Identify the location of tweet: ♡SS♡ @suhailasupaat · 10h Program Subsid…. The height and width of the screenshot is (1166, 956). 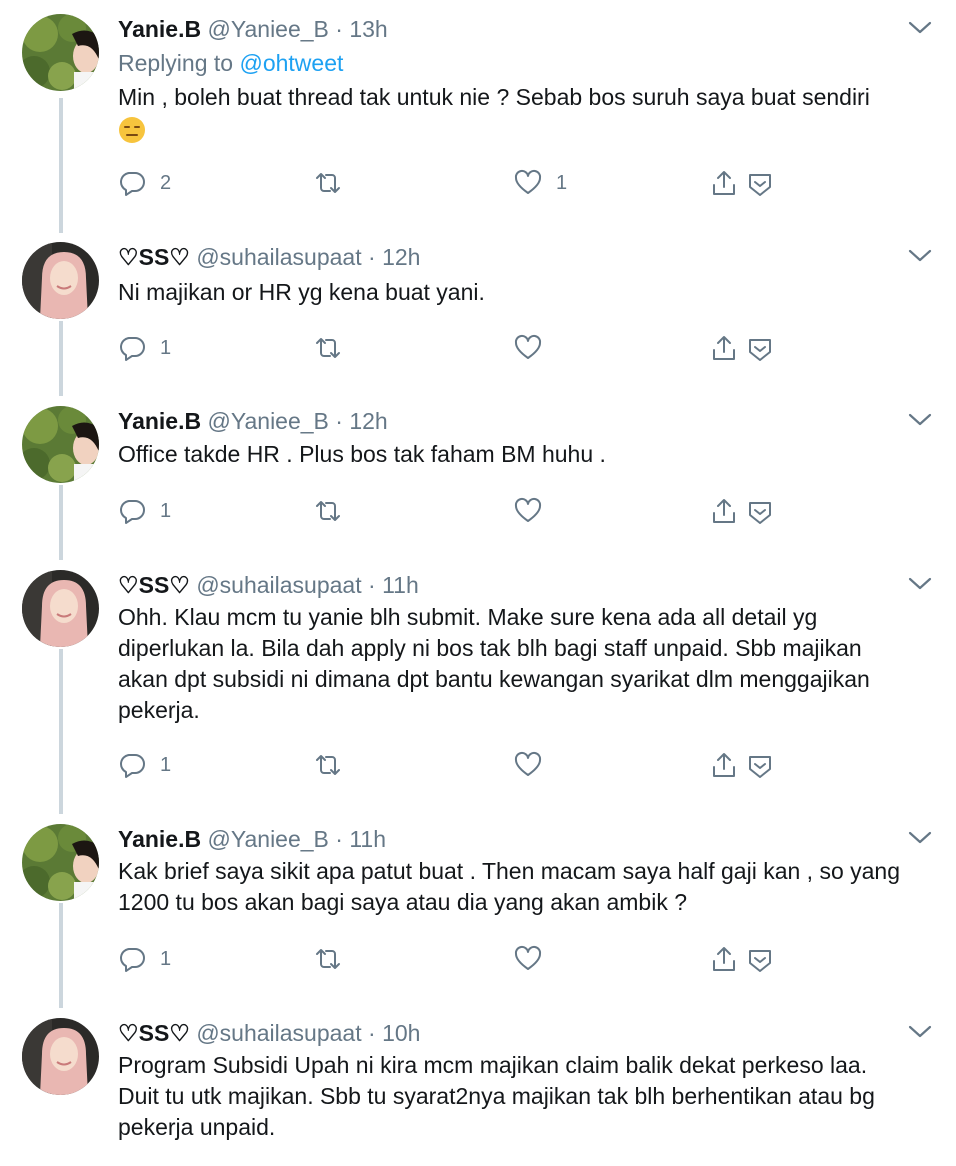
(478, 1087).